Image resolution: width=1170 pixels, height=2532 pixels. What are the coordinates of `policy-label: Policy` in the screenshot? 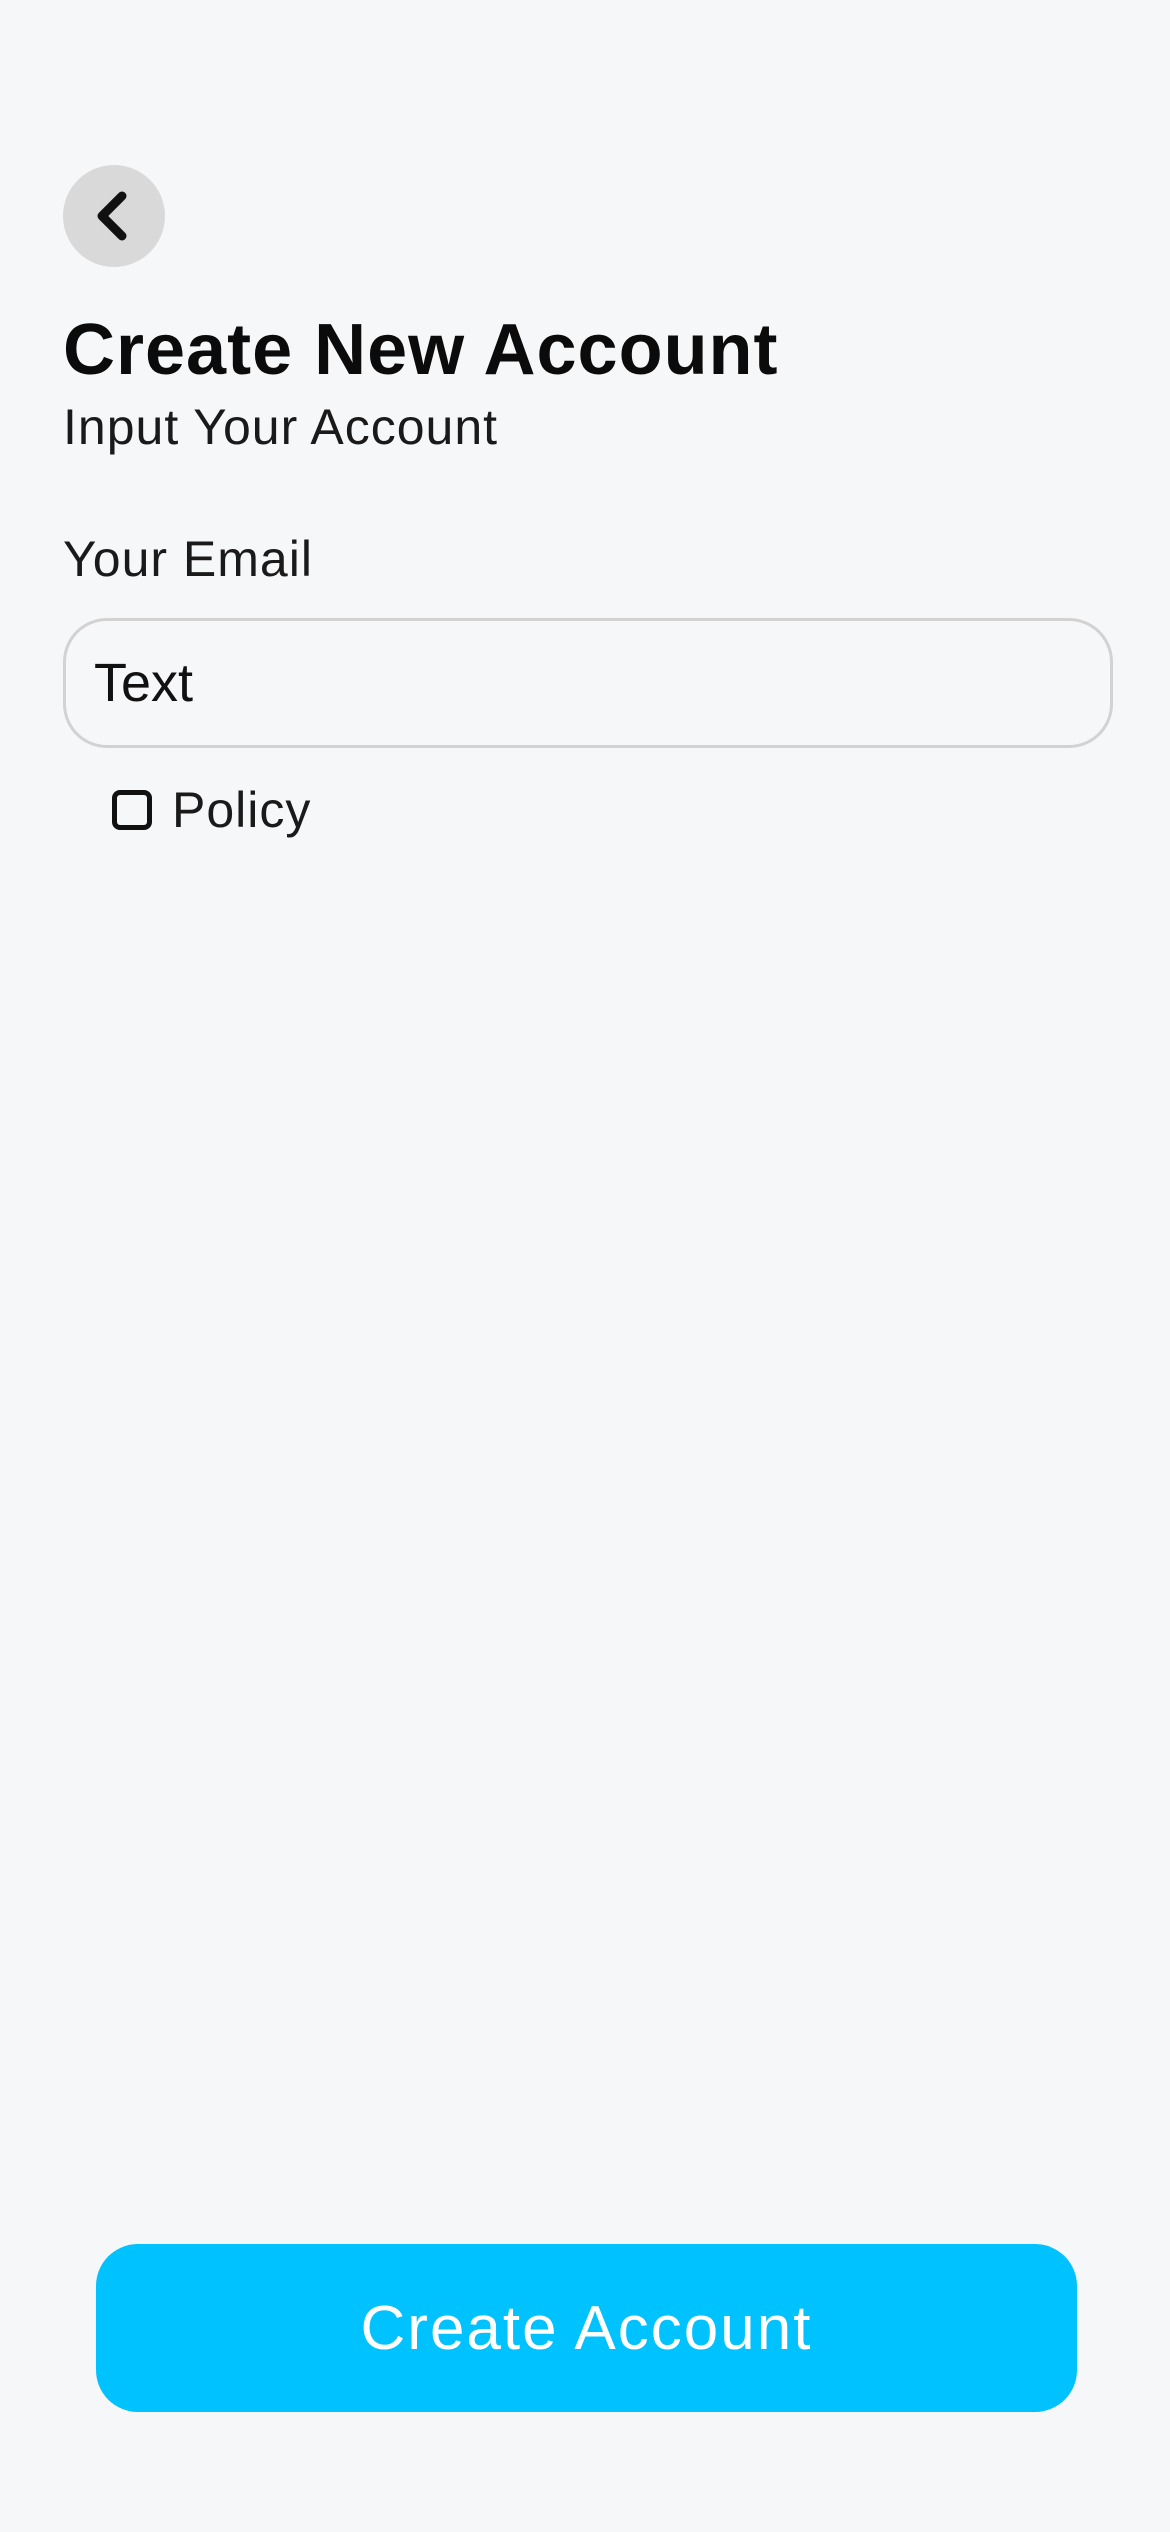 It's located at (242, 810).